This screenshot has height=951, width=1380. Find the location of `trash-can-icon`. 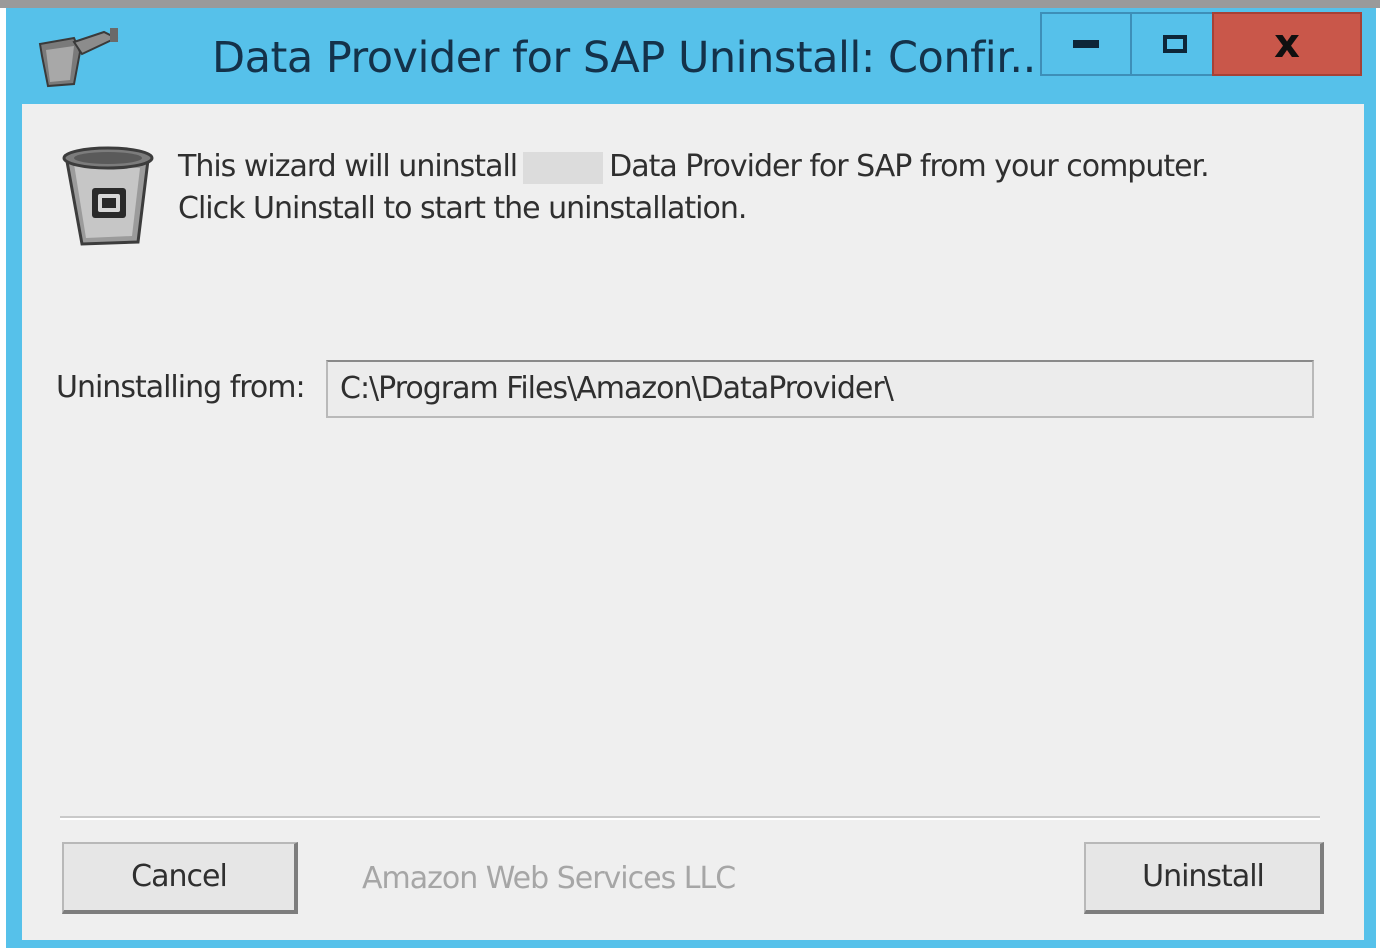

trash-can-icon is located at coordinates (108, 196).